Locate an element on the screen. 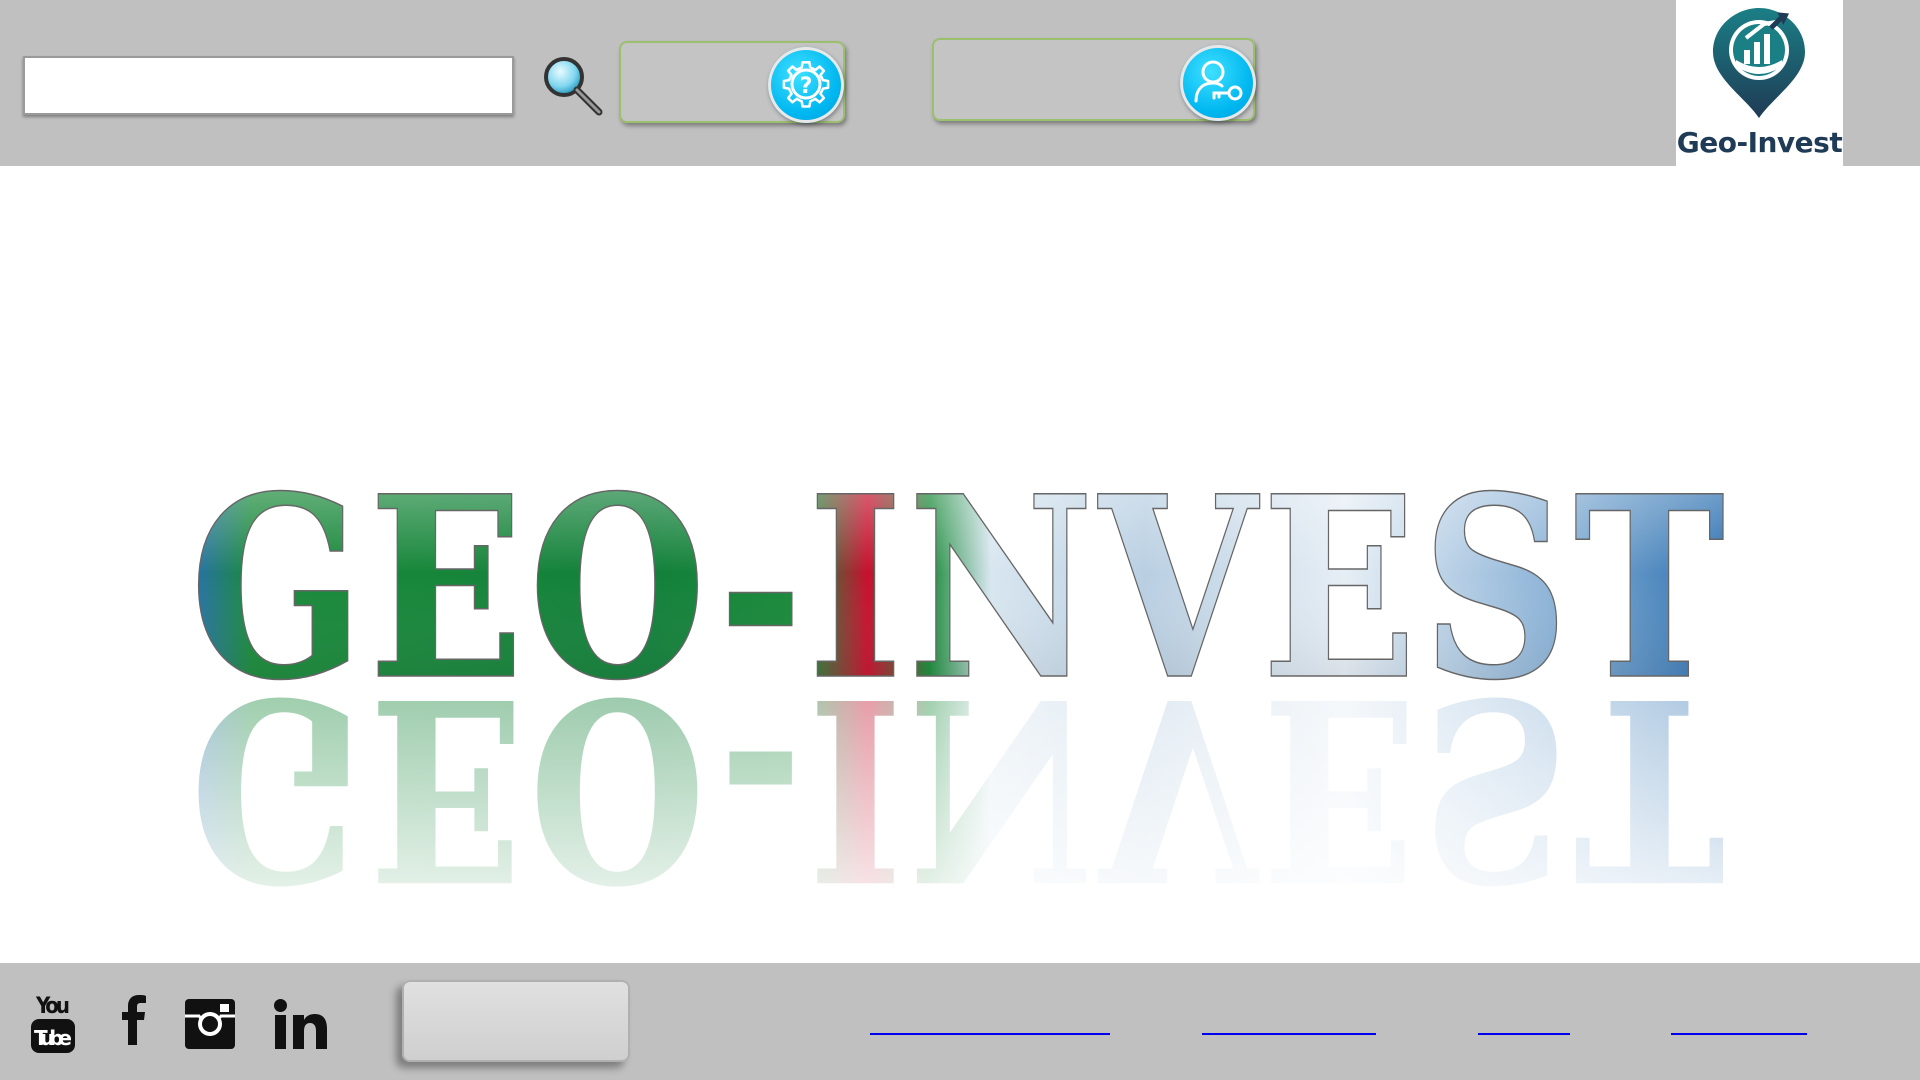 This screenshot has height=1080, width=1920. youtube-icon: You Tube is located at coordinates (53, 1022).